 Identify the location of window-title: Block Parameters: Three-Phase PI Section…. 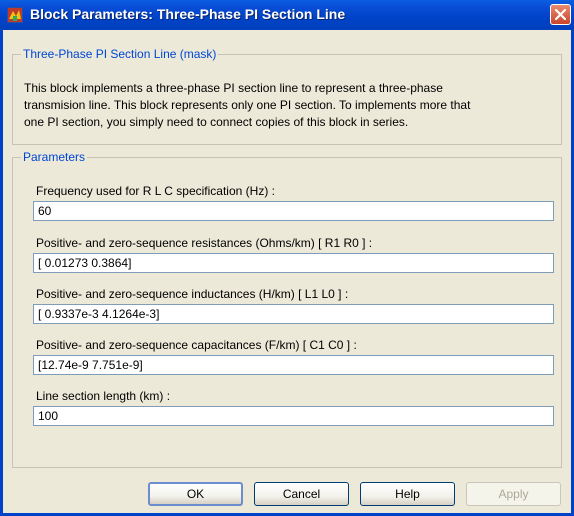
(188, 14).